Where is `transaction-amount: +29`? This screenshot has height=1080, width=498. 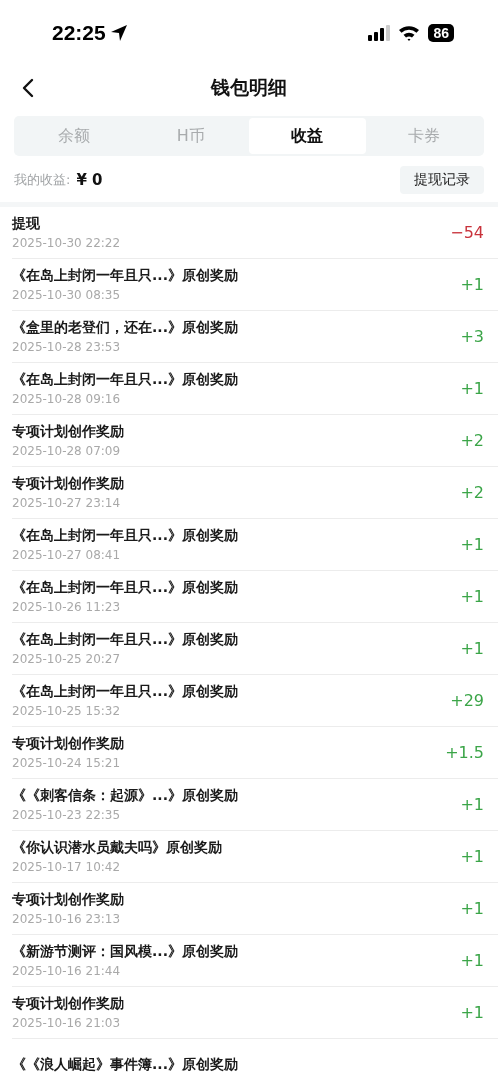 transaction-amount: +29 is located at coordinates (467, 700).